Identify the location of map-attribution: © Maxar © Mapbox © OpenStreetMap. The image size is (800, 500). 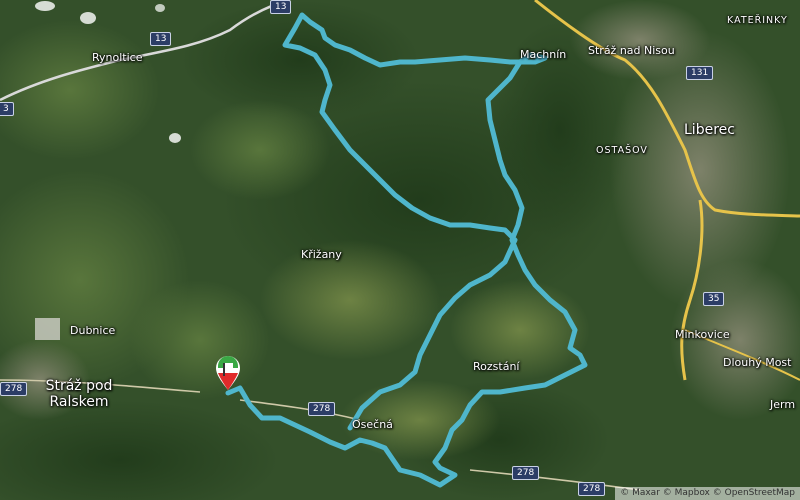
(707, 493).